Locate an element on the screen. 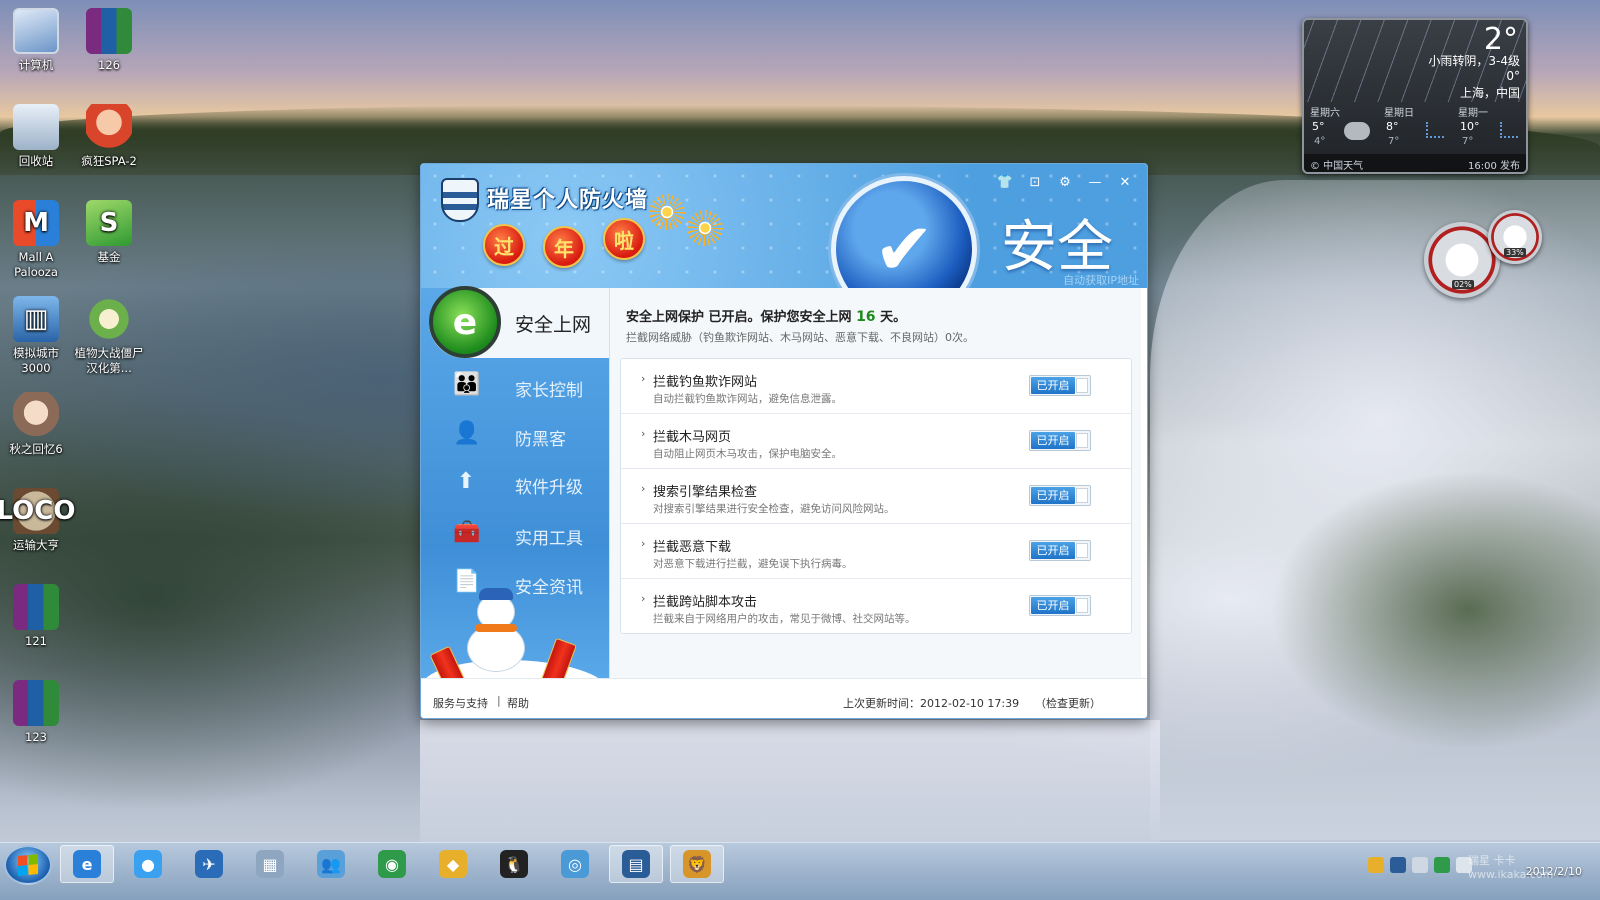 The height and width of the screenshot is (900, 1600). settings-button: ⚙ is located at coordinates (1065, 183).